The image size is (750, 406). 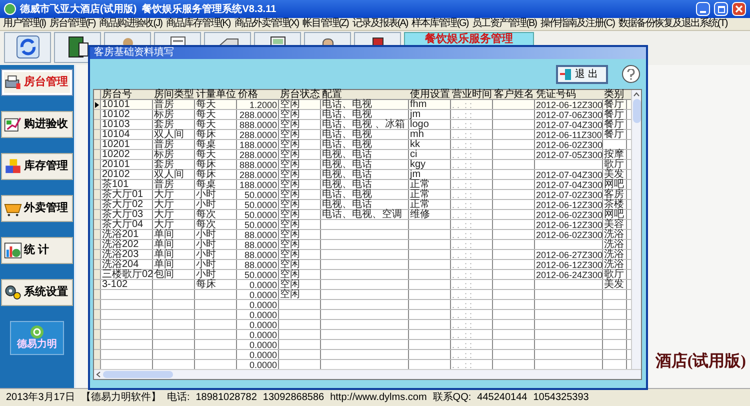 I want to click on menu-item: 员工资产管理(B), so click(x=504, y=24).